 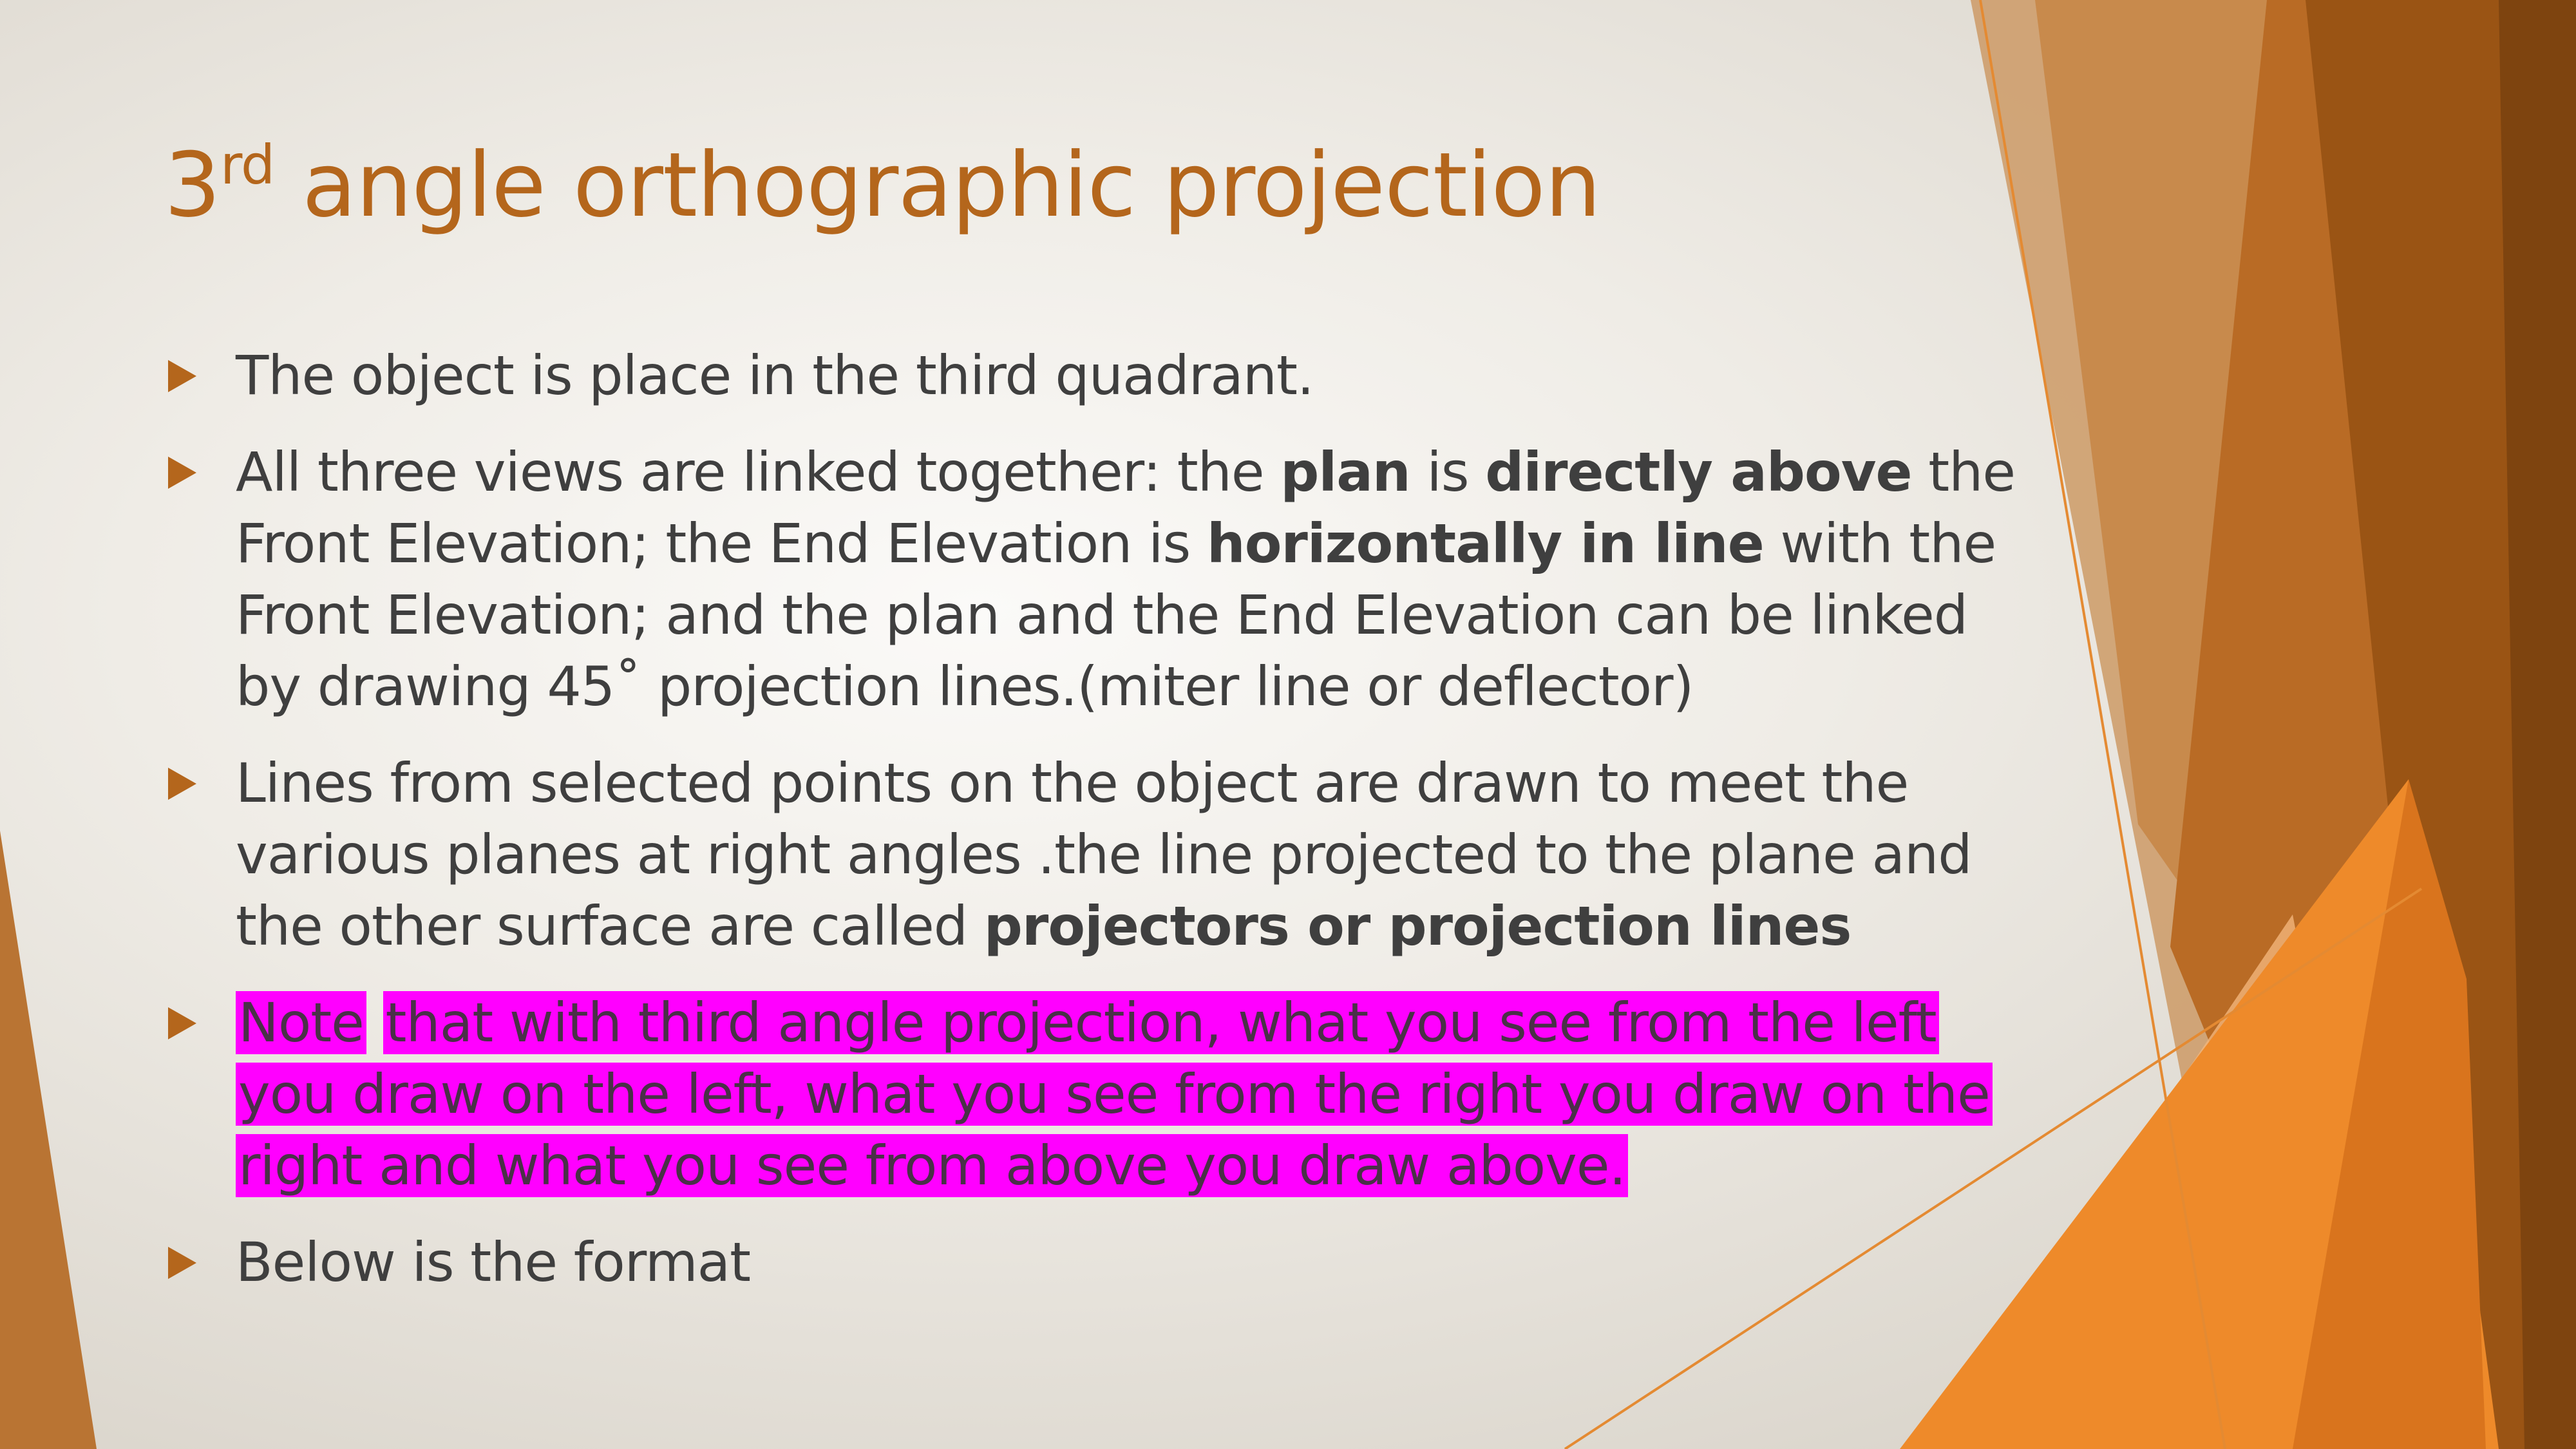 I want to click on bullet-text: Below is the format, so click(x=494, y=1262).